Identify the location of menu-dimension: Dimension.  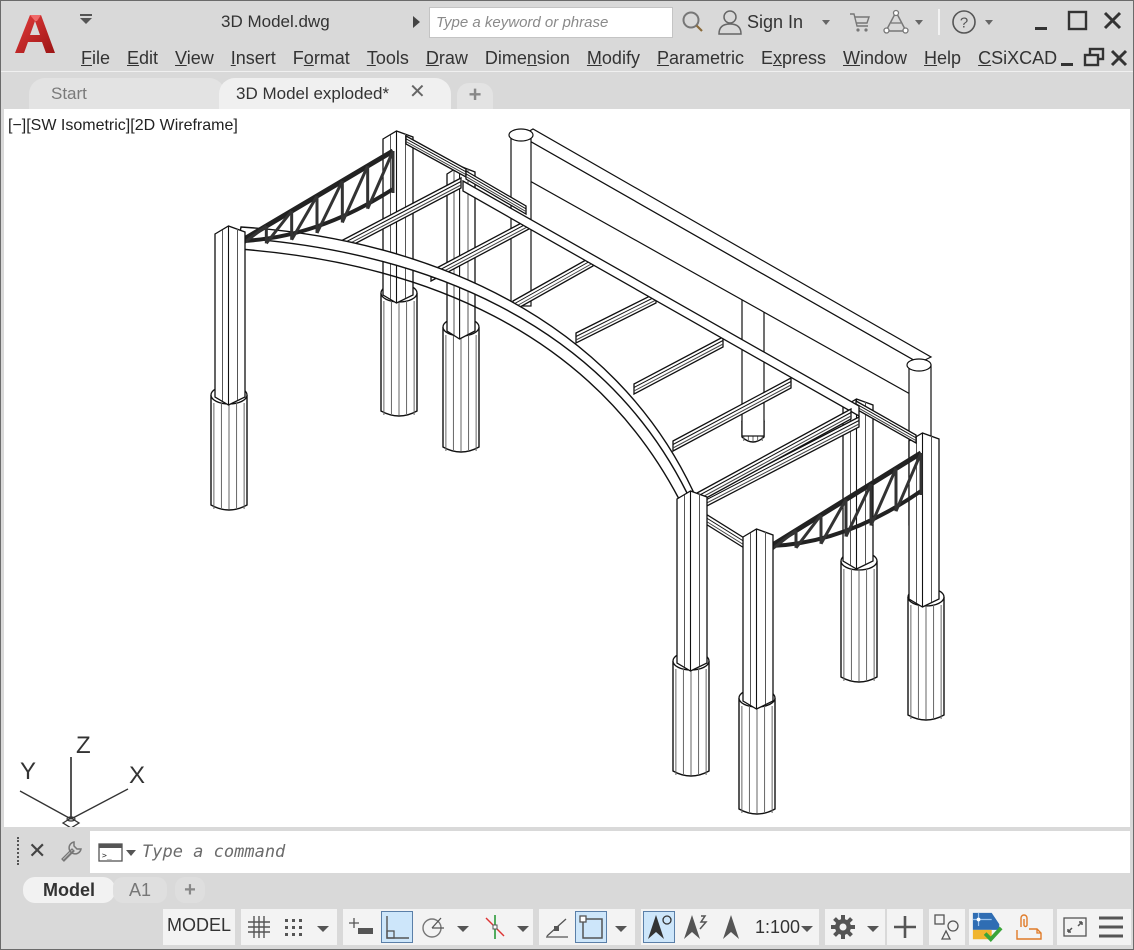
(527, 58).